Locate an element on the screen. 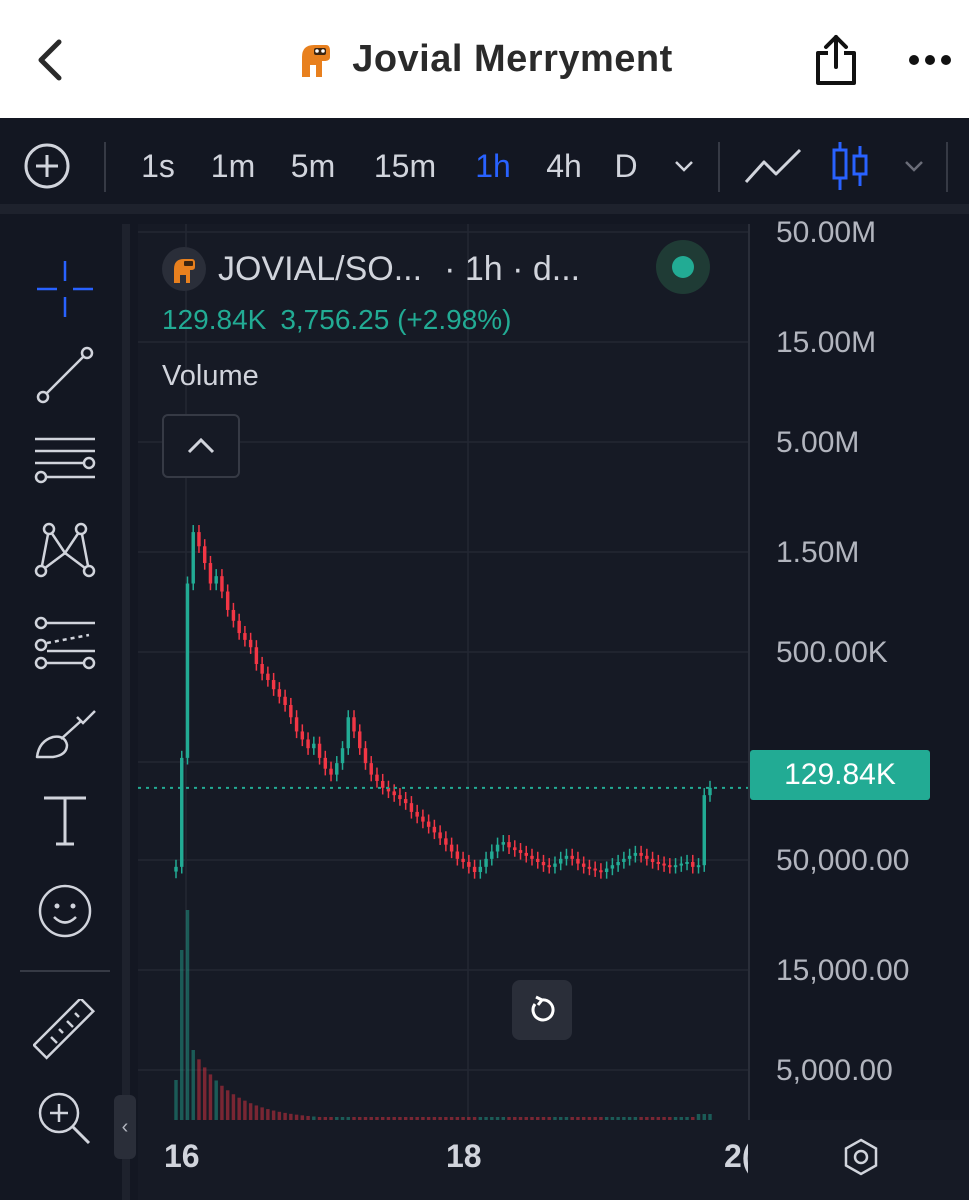  reset-chart-button is located at coordinates (542, 1010).